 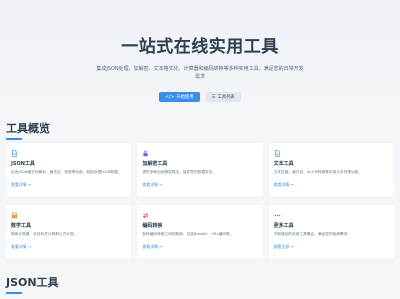 I want to click on card-title: 文本工具, so click(x=283, y=164).